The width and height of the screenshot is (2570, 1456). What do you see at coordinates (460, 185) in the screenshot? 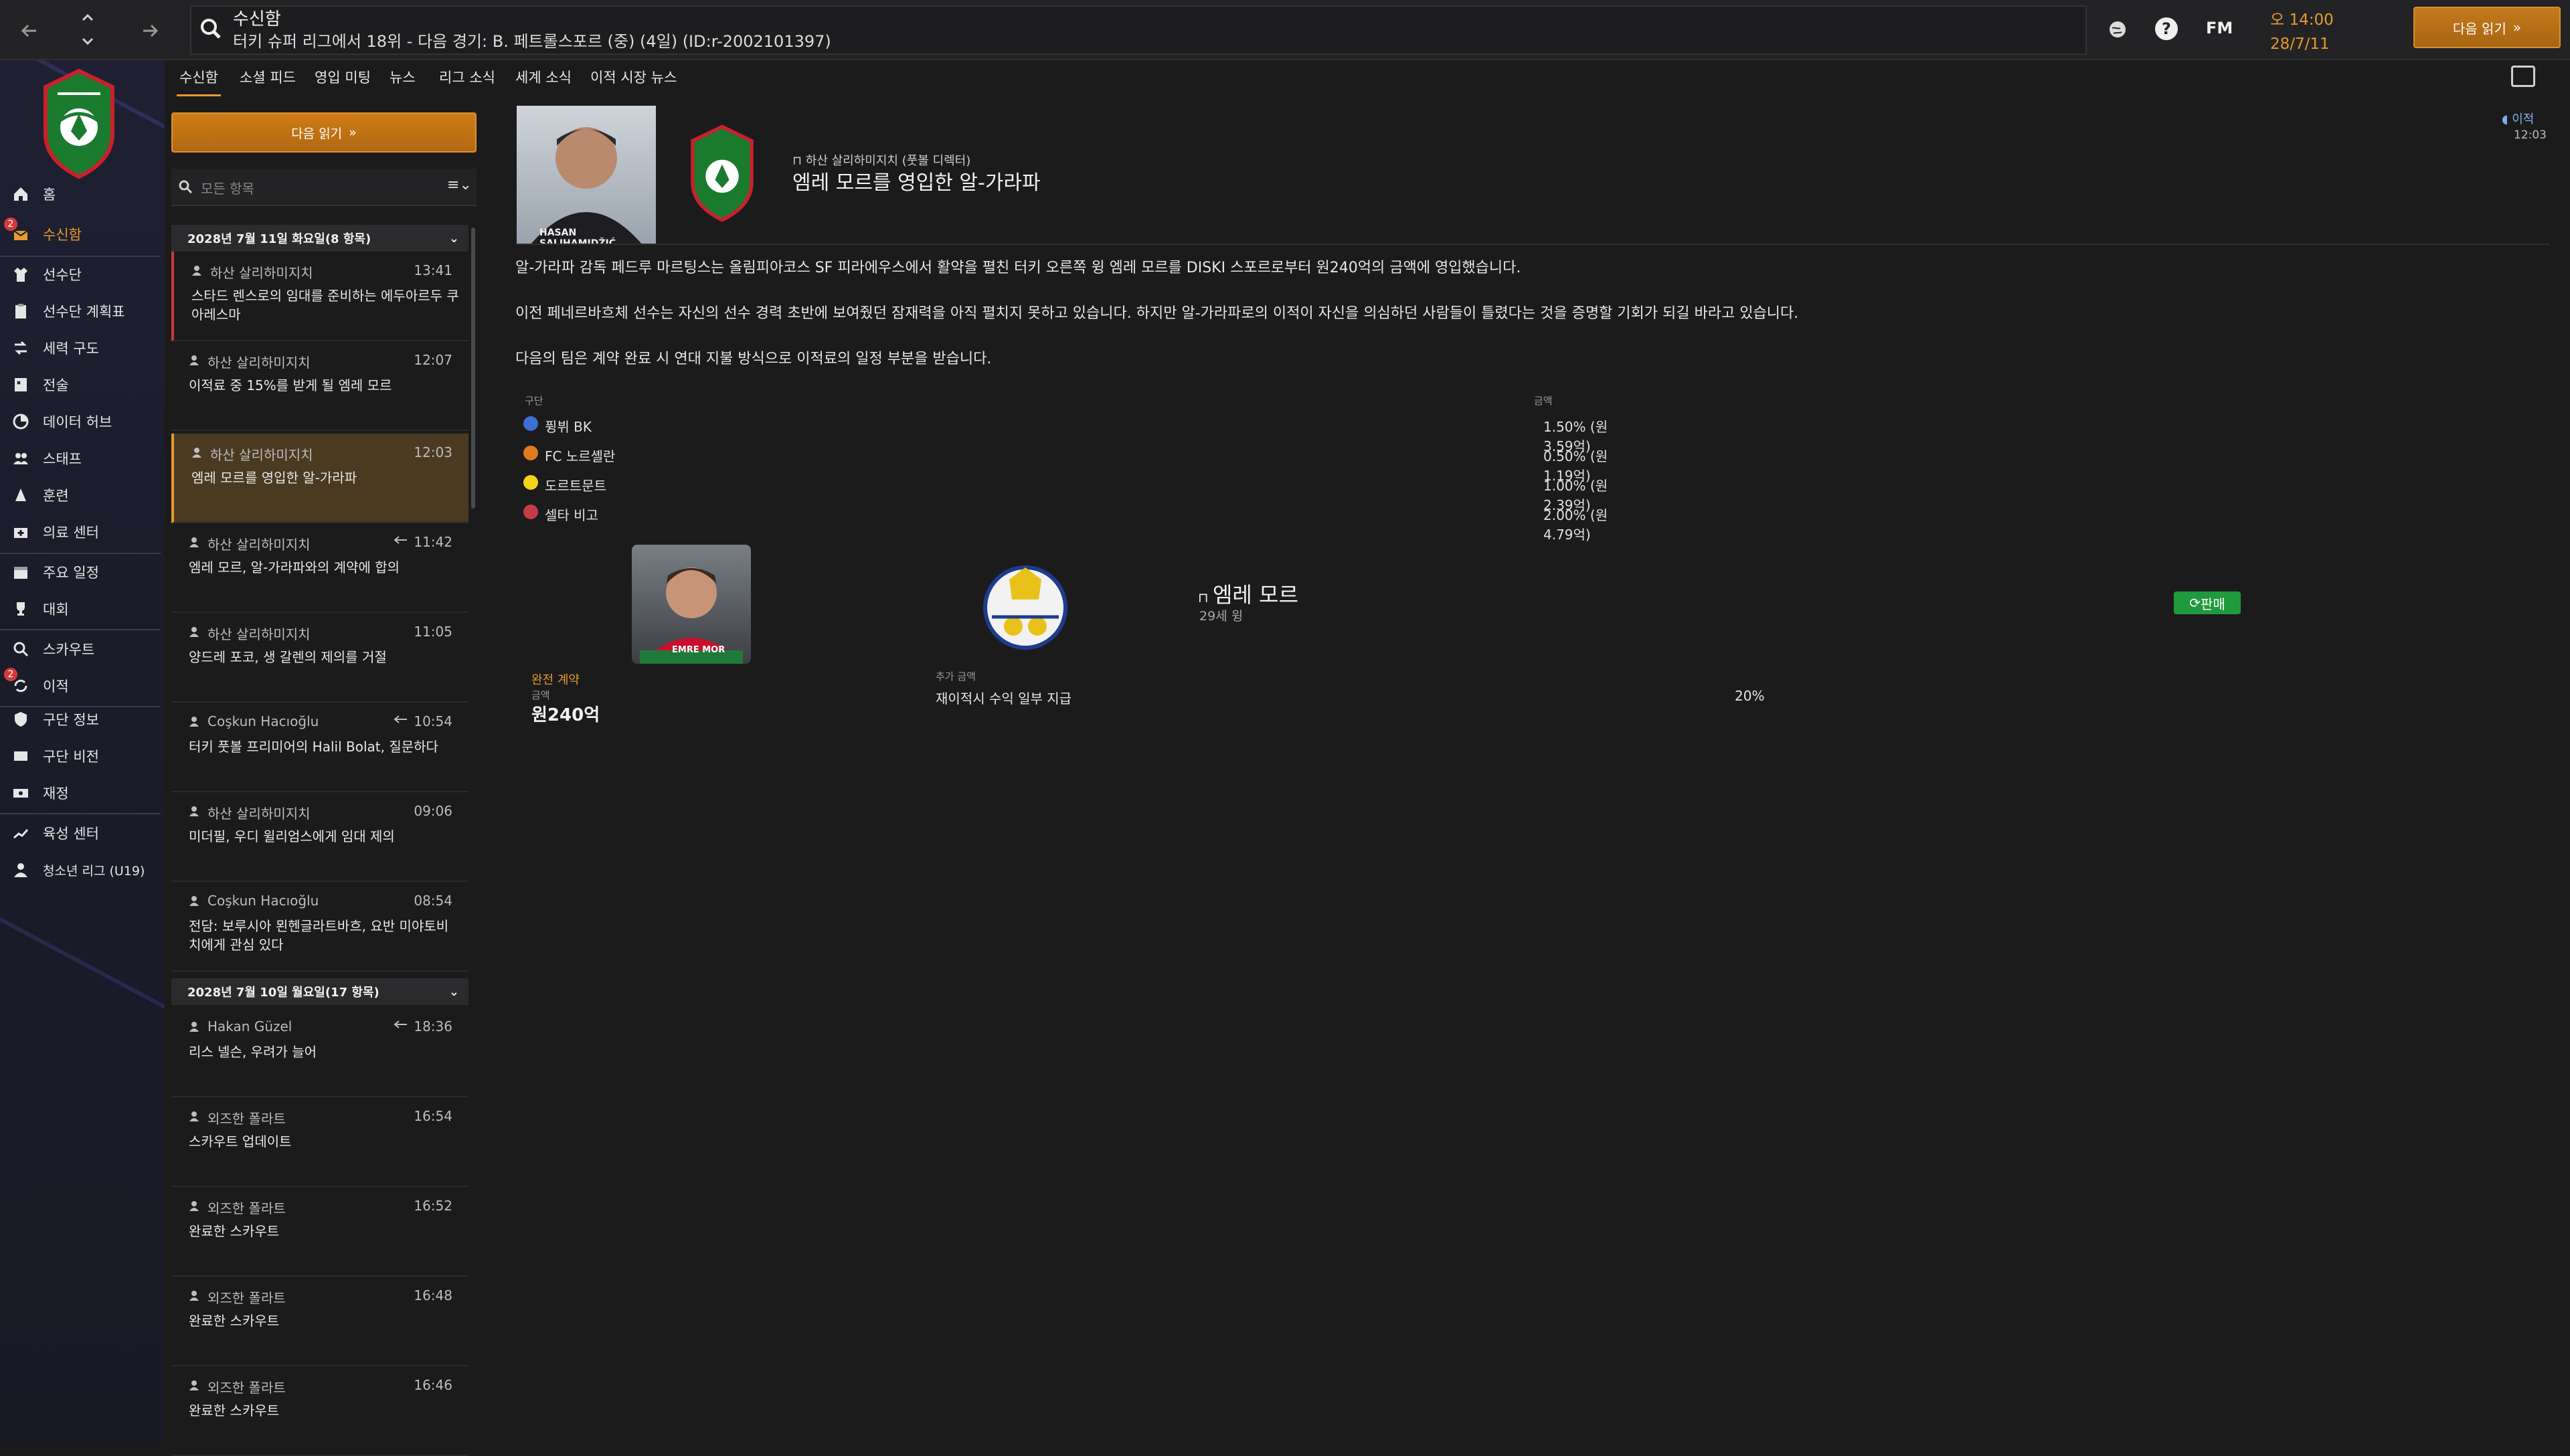
I see `sort-menu-icon: ≡⌄` at bounding box center [460, 185].